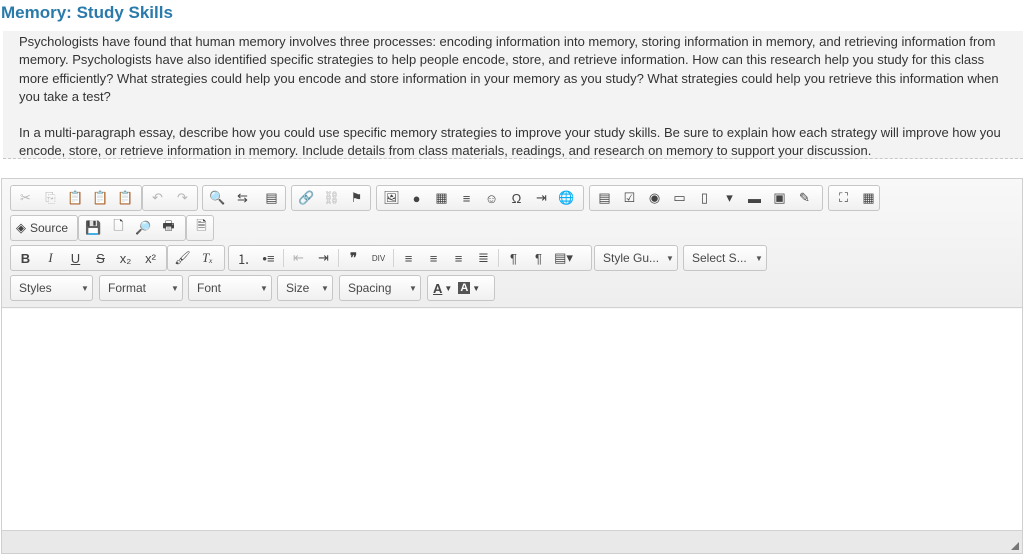 This screenshot has width=1024, height=555. What do you see at coordinates (433, 258) in the screenshot?
I see `align-center-icon: ≡` at bounding box center [433, 258].